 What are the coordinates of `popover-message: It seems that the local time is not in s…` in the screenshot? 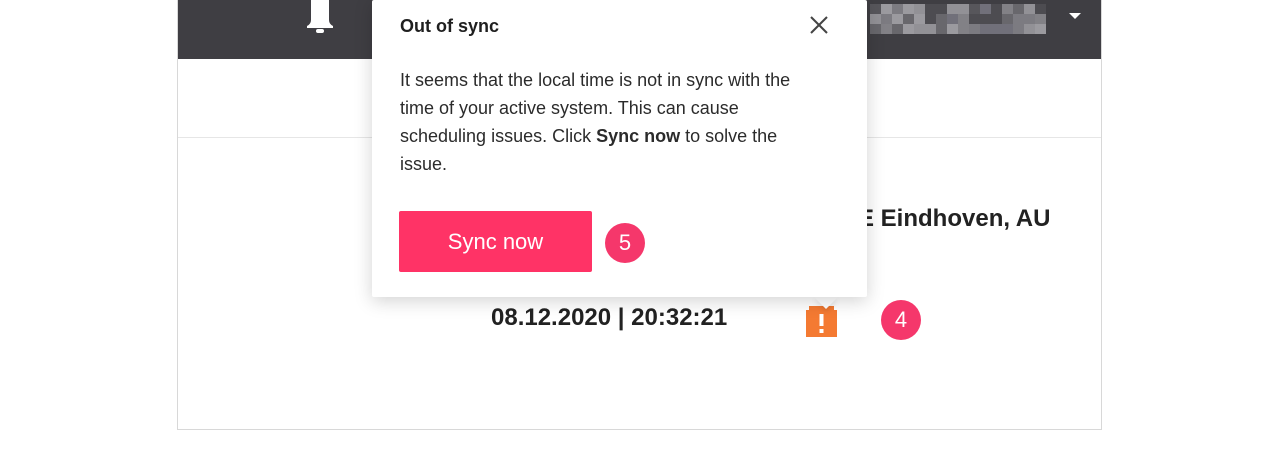 It's located at (600, 122).